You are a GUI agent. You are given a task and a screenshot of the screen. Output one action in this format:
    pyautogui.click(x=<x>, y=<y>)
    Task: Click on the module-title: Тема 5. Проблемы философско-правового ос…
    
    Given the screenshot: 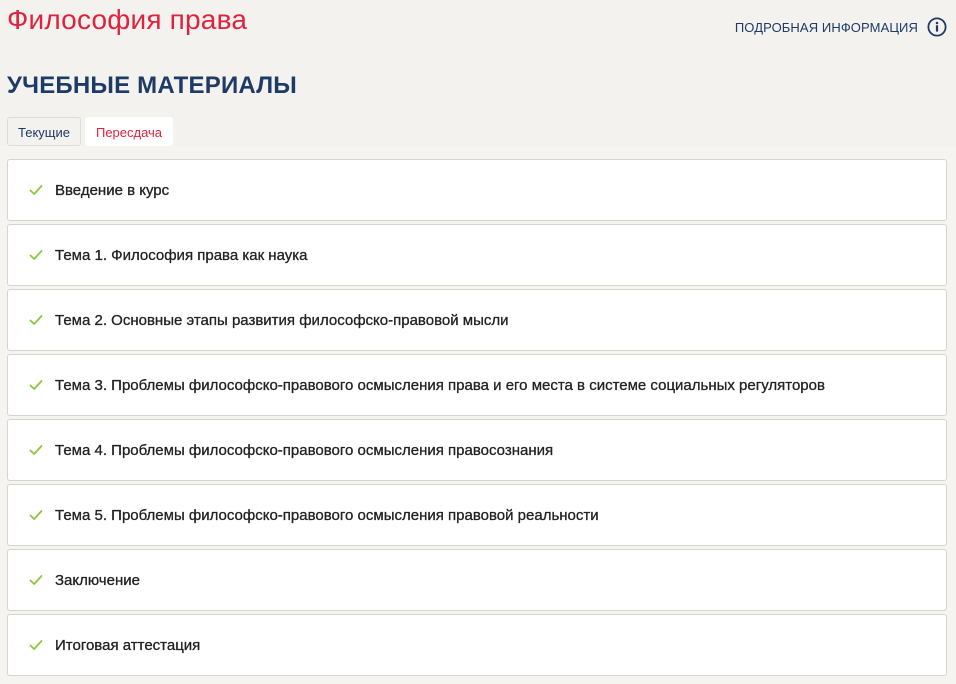 What is the action you would take?
    pyautogui.click(x=327, y=515)
    